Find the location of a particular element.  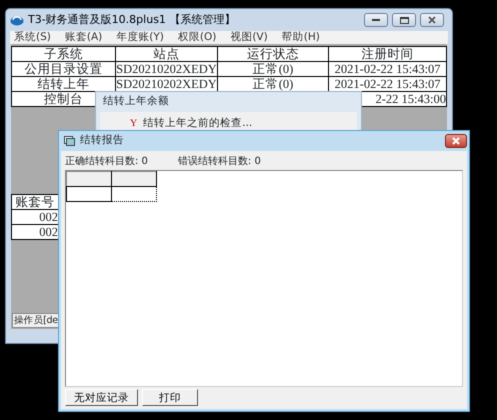

count-label: 正确结转科目数: 0 is located at coordinates (106, 161).